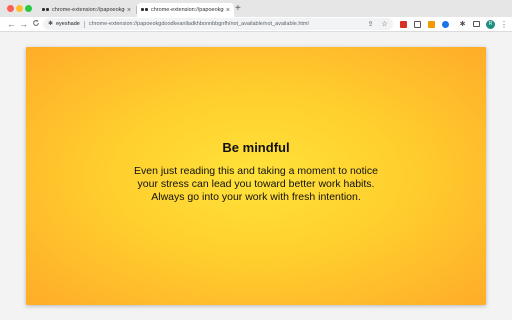 The height and width of the screenshot is (320, 512). Describe the element at coordinates (403, 24) in the screenshot. I see `extension-red-icon` at that location.